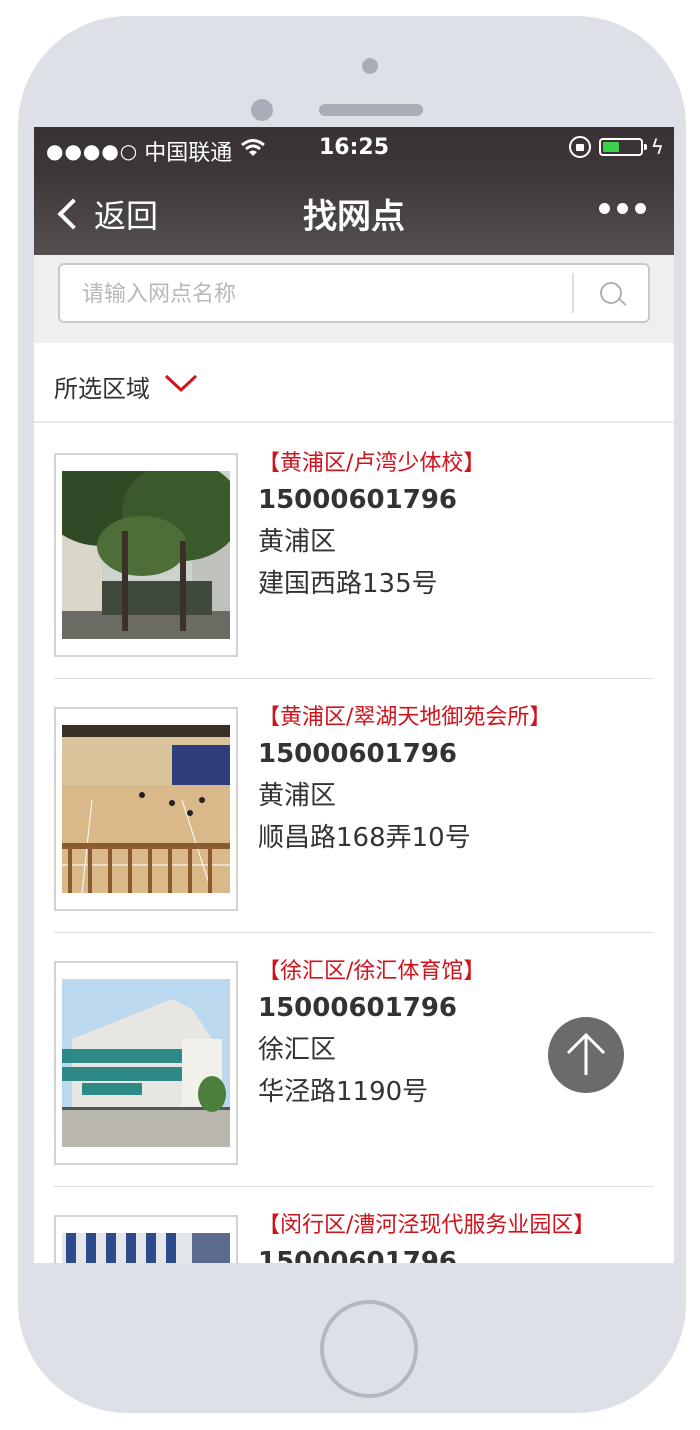  What do you see at coordinates (348, 584) in the screenshot?
I see `outlet-address: 建国西路135号` at bounding box center [348, 584].